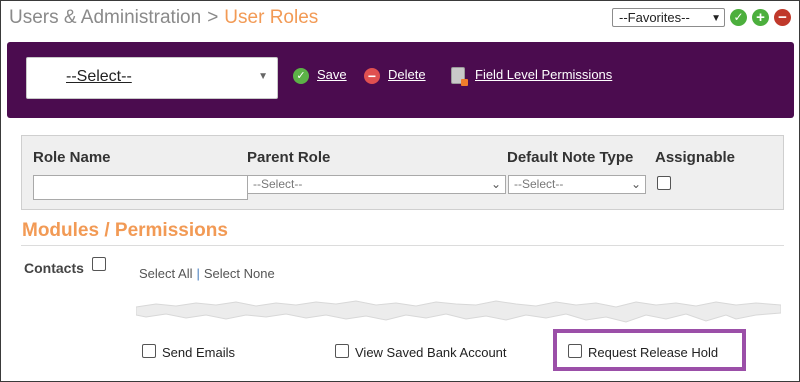 This screenshot has width=800, height=382. Describe the element at coordinates (289, 157) in the screenshot. I see `parent-role-label: Parent Role` at that location.